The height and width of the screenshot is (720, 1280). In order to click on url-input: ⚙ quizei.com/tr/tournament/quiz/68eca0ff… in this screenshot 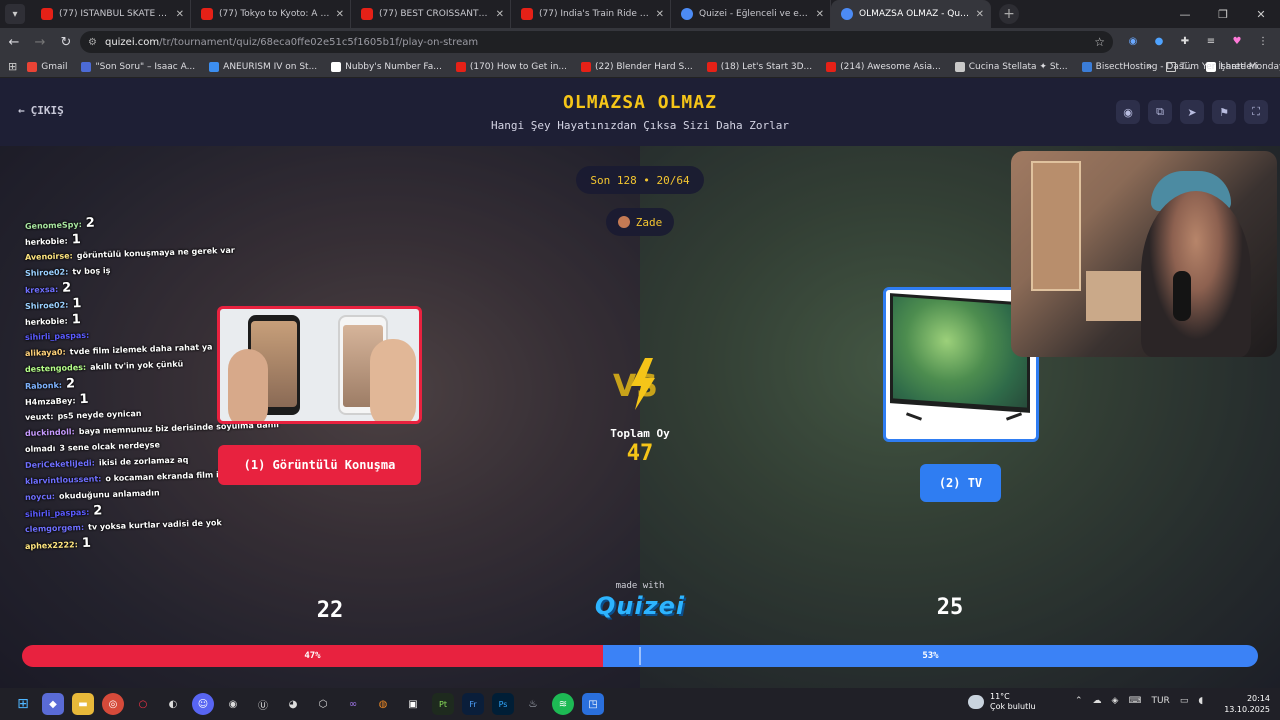, I will do `click(596, 42)`.